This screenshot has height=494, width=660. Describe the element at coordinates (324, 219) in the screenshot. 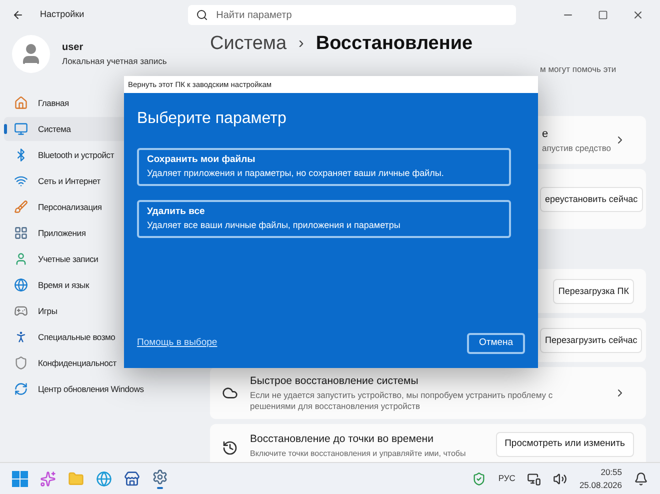

I see `option-button: Удалить все Удаляет все ваши личные файлы, приложения и параметры` at that location.